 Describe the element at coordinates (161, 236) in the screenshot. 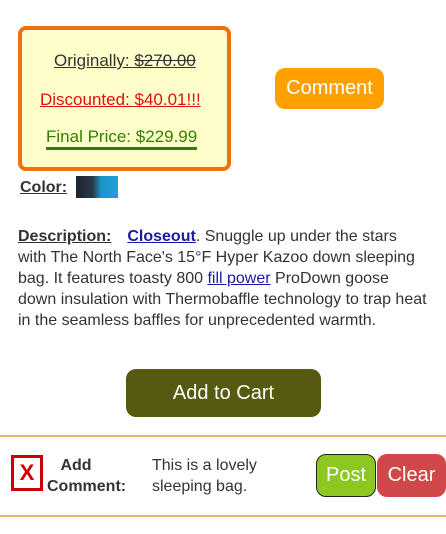

I see `closeout-link: Closeout` at that location.